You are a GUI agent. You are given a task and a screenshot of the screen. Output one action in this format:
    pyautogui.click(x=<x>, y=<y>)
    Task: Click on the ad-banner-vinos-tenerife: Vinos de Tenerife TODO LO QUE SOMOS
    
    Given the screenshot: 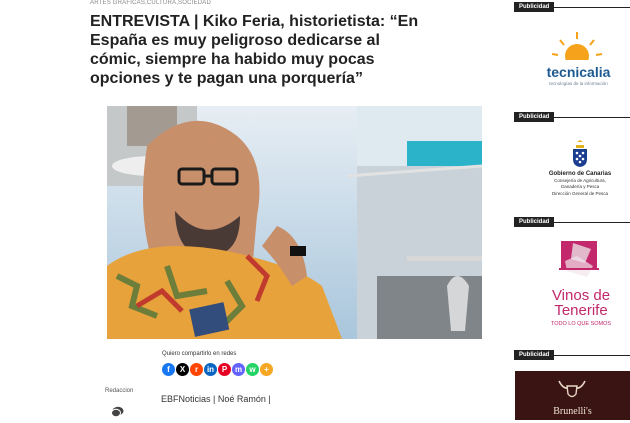 What is the action you would take?
    pyautogui.click(x=581, y=287)
    